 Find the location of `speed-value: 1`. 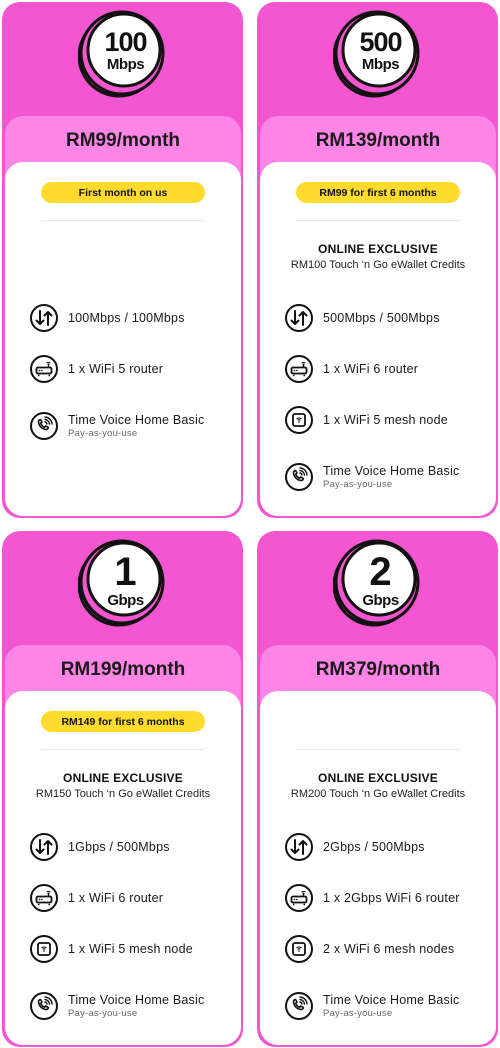

speed-value: 1 is located at coordinates (125, 572).